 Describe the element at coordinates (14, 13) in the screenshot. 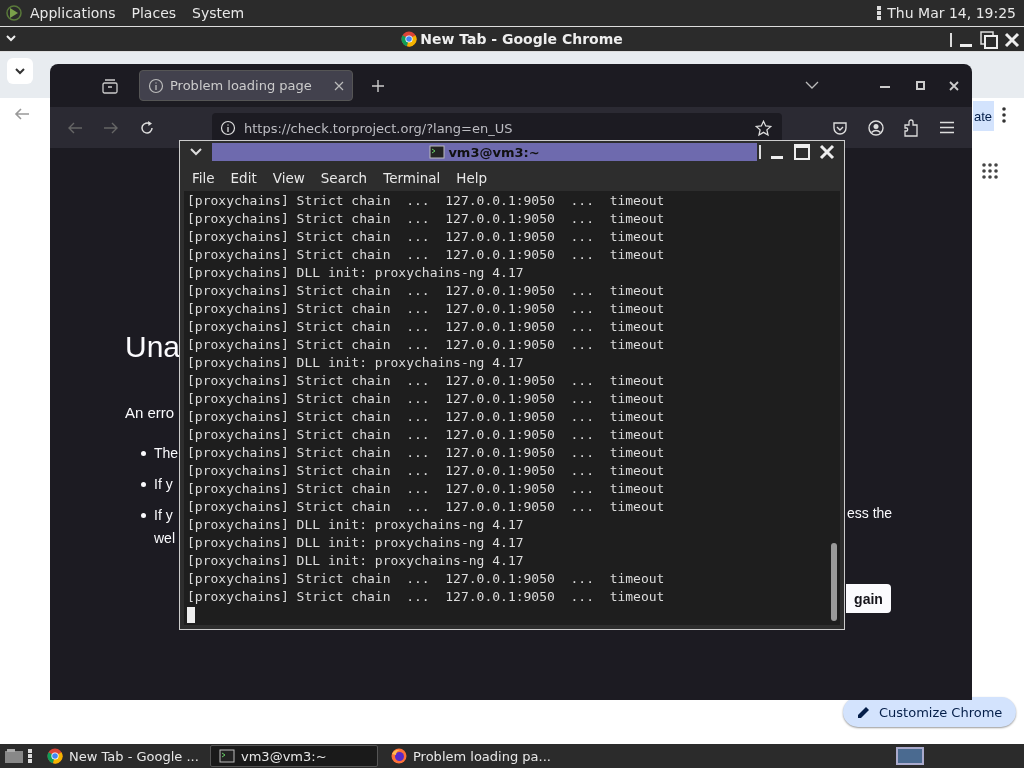

I see `logo-icon` at that location.